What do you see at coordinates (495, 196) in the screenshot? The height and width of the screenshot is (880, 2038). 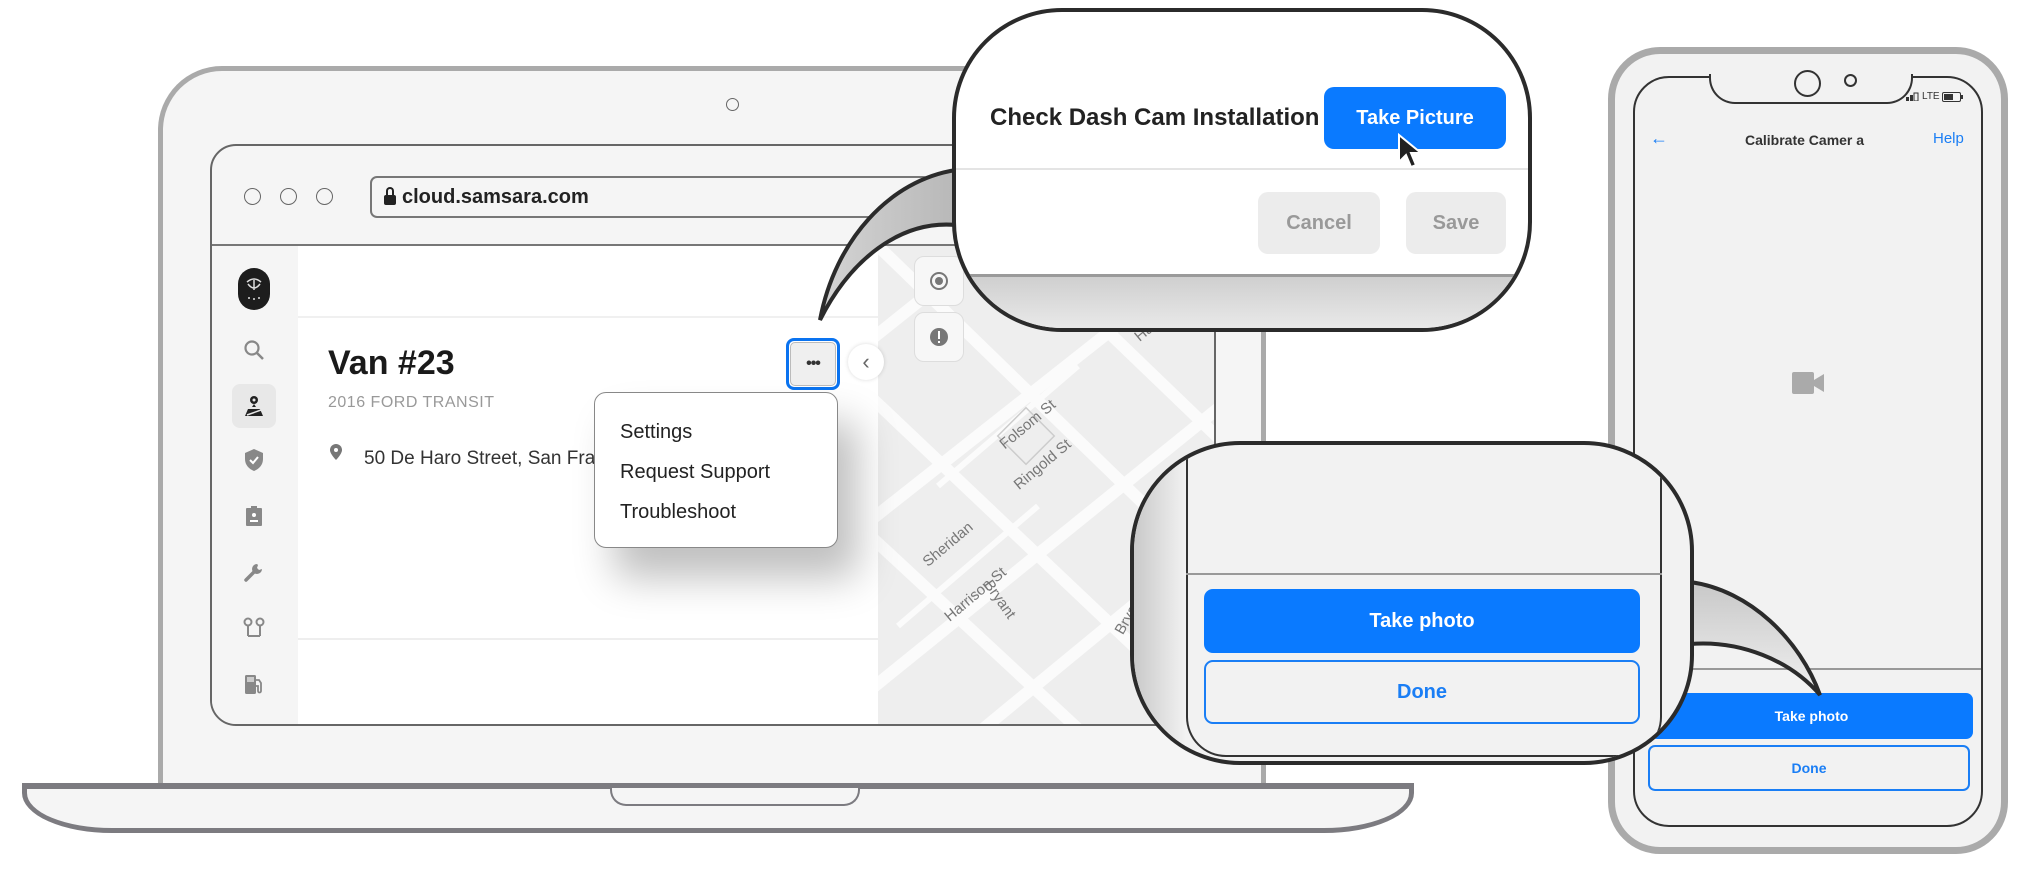 I see `url-text: cloud.samsara.com` at bounding box center [495, 196].